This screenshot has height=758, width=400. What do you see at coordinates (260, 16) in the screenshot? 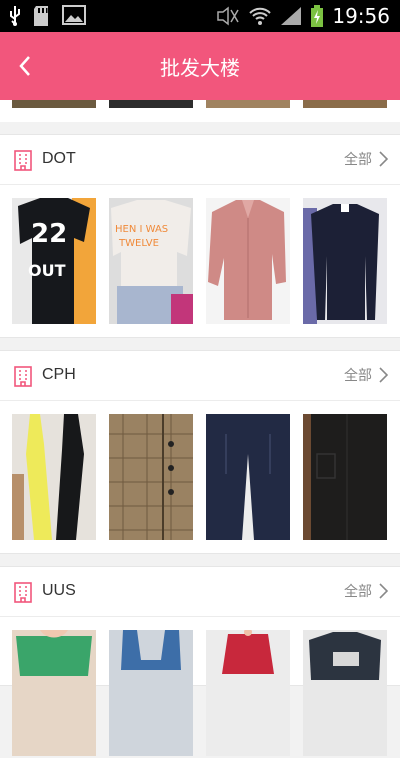
I see `wifi-icon` at bounding box center [260, 16].